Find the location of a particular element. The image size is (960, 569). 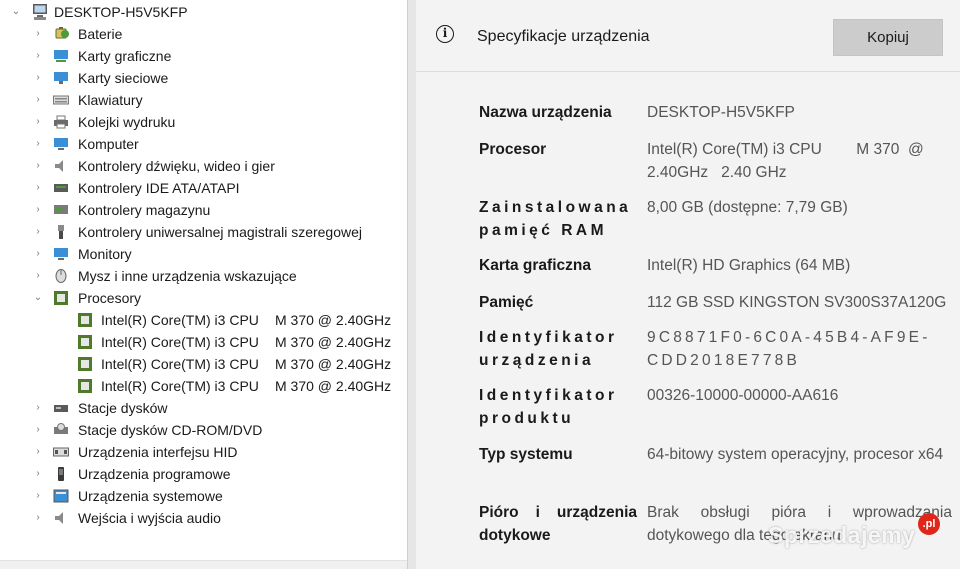

spec-value-graphics: Intel(R) HD Graphics (64 MB) is located at coordinates (799, 265).